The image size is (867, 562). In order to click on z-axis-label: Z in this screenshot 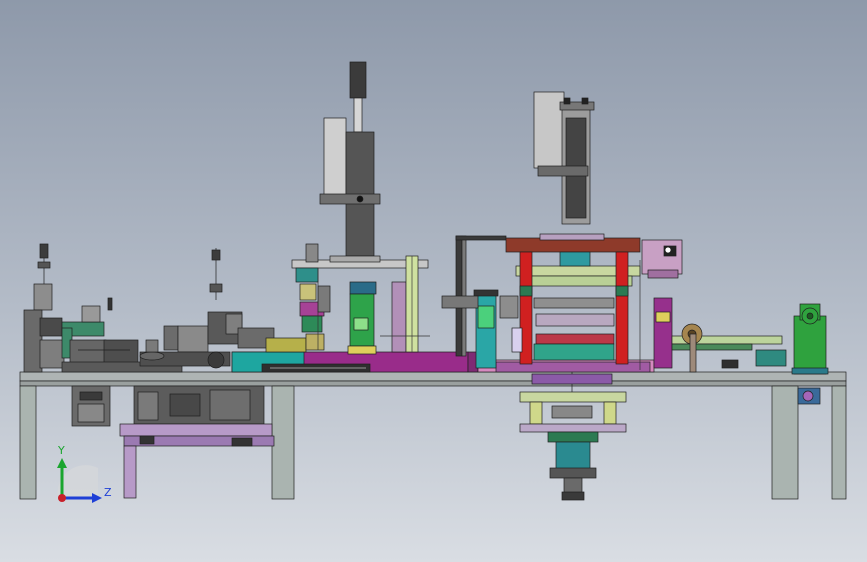, I will do `click(108, 492)`.